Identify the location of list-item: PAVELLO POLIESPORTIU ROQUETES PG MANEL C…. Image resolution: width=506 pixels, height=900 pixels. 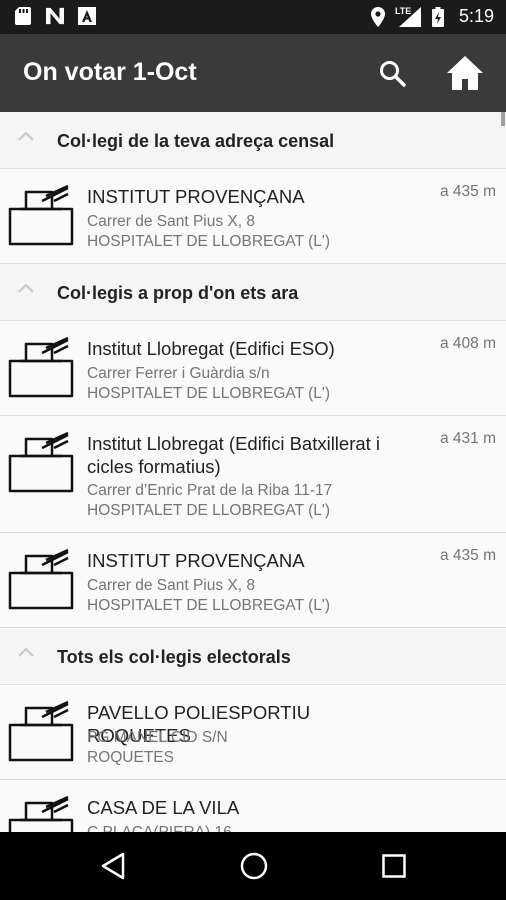
(253, 732).